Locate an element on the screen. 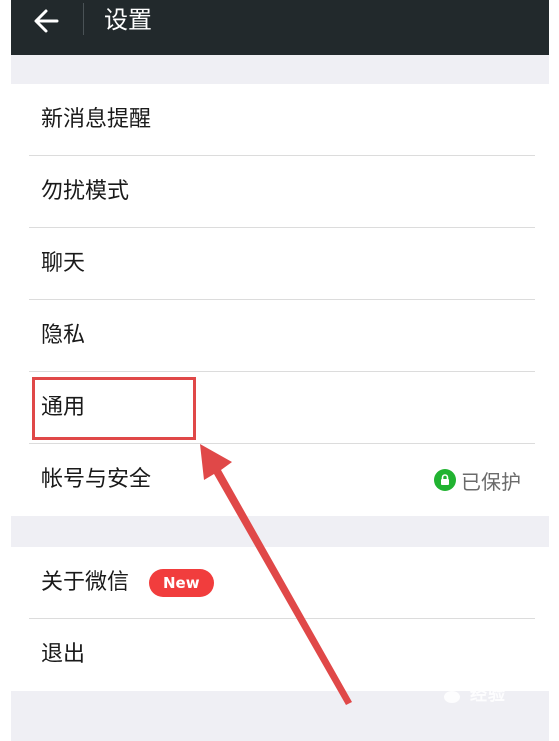  settings-item-chat: 聊天 is located at coordinates (280, 264).